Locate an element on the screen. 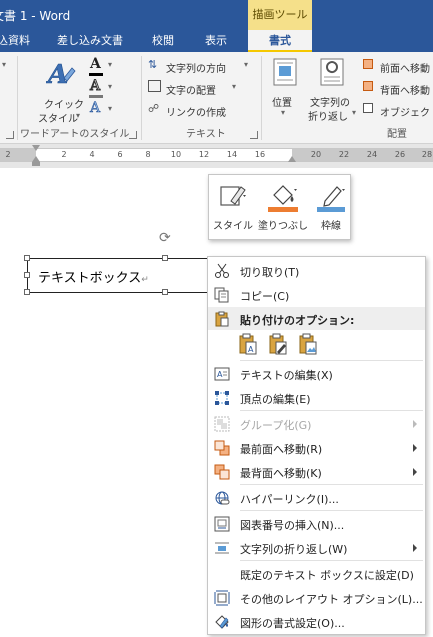 The width and height of the screenshot is (433, 637). text-effects-icon: A is located at coordinates (95, 108).